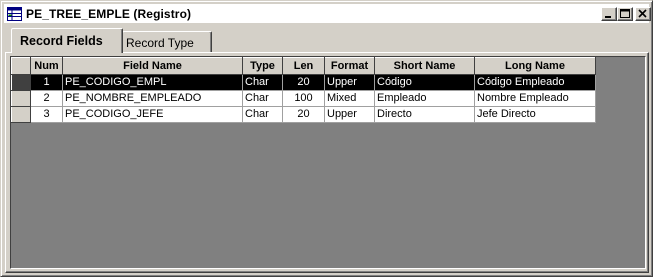 This screenshot has width=653, height=277. What do you see at coordinates (609, 14) in the screenshot?
I see `minimize-button` at bounding box center [609, 14].